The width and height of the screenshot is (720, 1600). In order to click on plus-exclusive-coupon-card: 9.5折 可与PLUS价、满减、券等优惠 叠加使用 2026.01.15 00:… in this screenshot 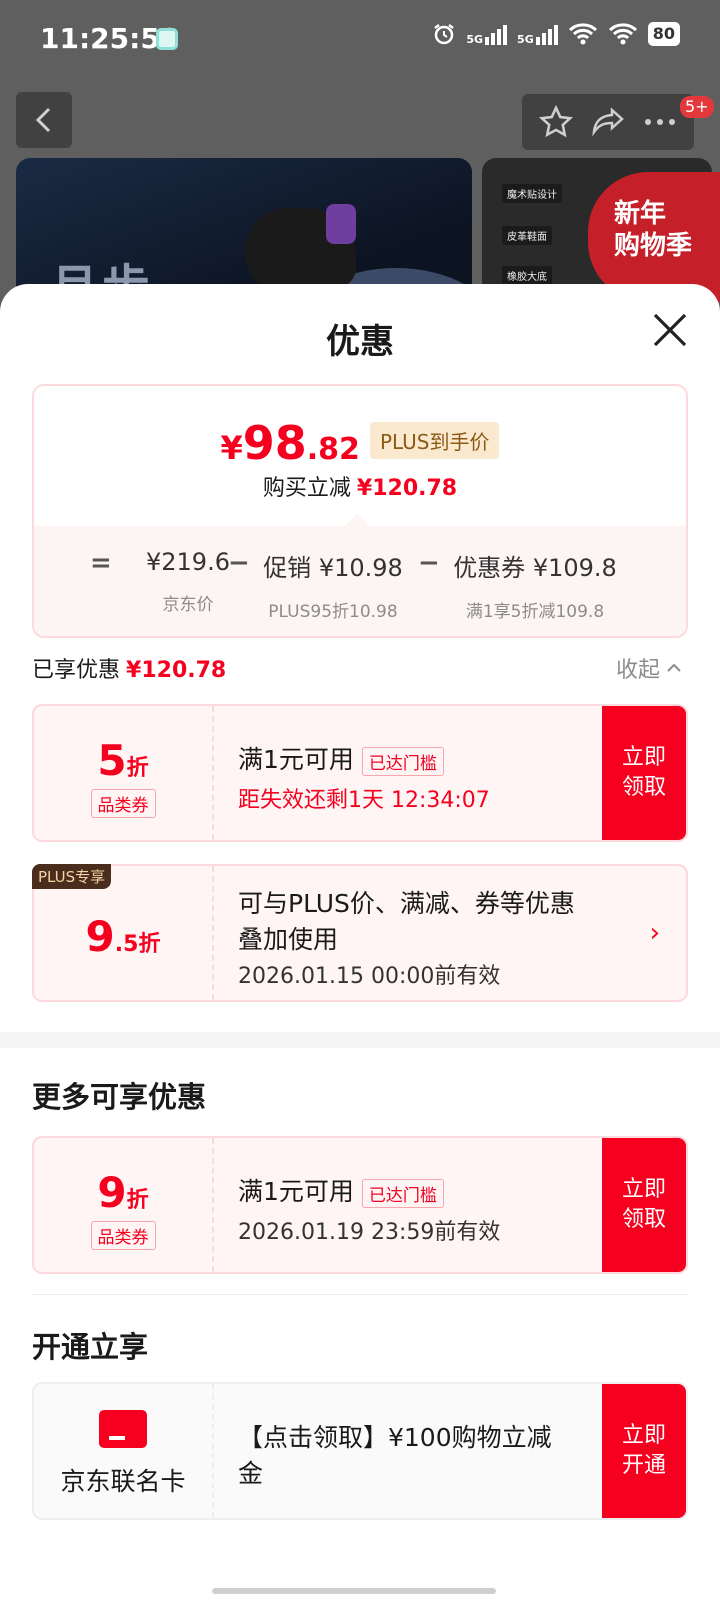, I will do `click(360, 933)`.